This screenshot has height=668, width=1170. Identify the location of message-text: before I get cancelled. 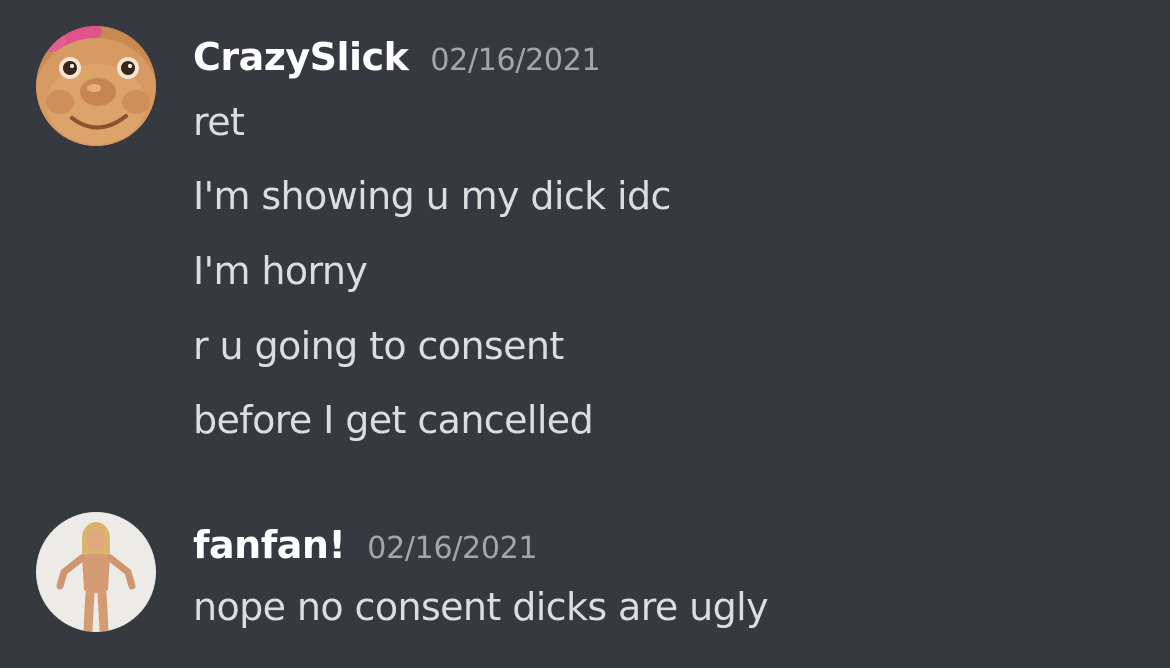
(393, 420).